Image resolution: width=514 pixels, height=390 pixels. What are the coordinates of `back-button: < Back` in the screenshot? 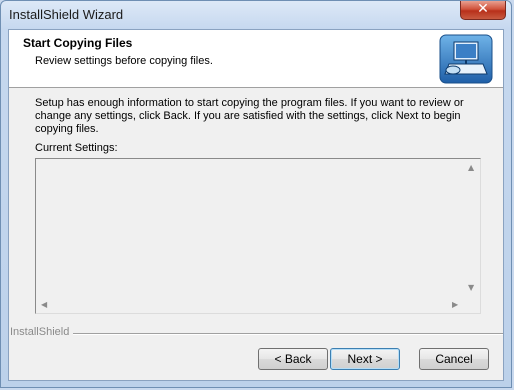 It's located at (293, 359).